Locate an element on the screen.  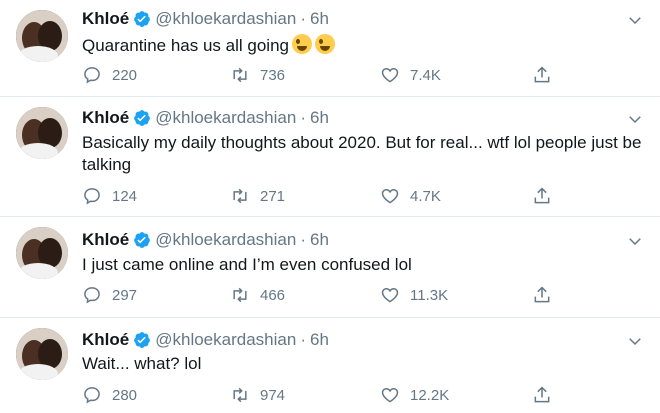
retweet-count: 466 is located at coordinates (273, 295).